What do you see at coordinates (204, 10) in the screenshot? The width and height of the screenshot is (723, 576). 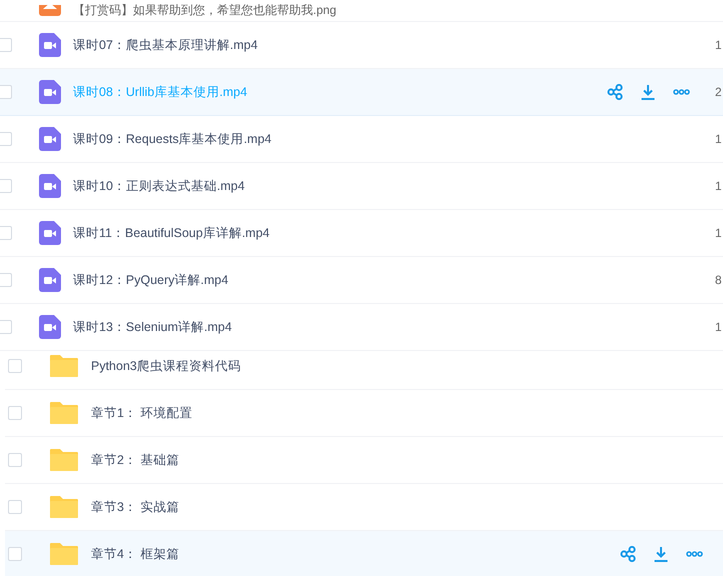 I see `file-name: 【打赏码】如果帮助到您，希望您也能帮助我.png` at bounding box center [204, 10].